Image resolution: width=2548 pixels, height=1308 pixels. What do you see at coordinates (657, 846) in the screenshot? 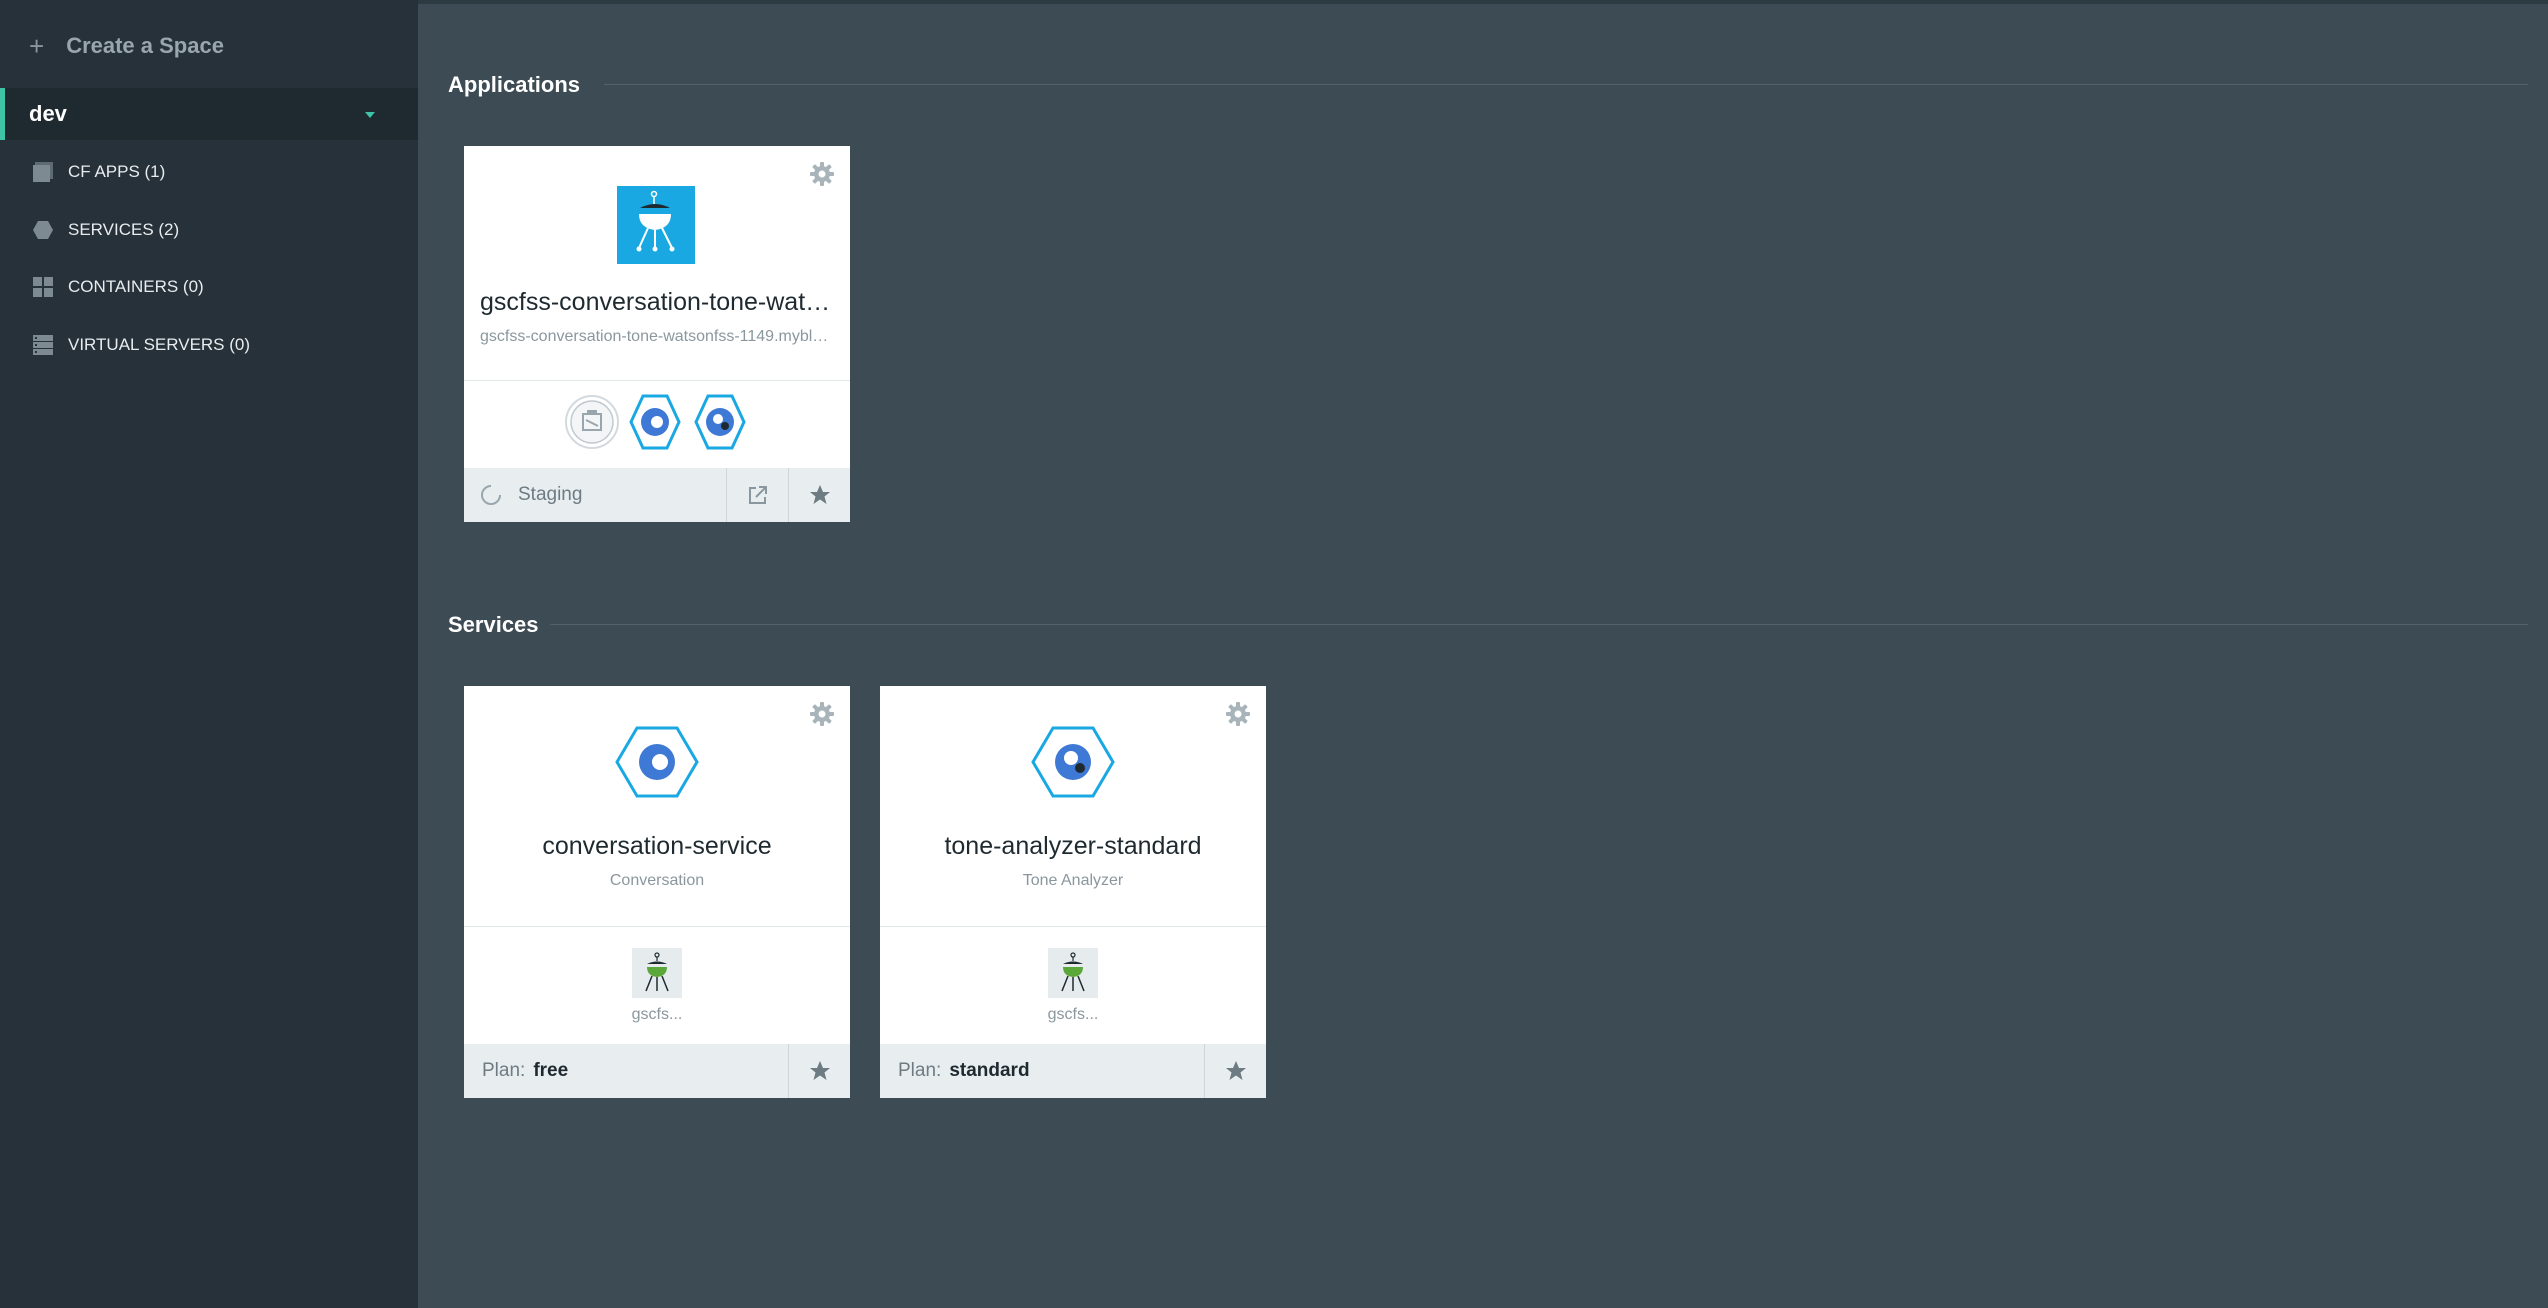
I see `service-name: conversation-service` at bounding box center [657, 846].